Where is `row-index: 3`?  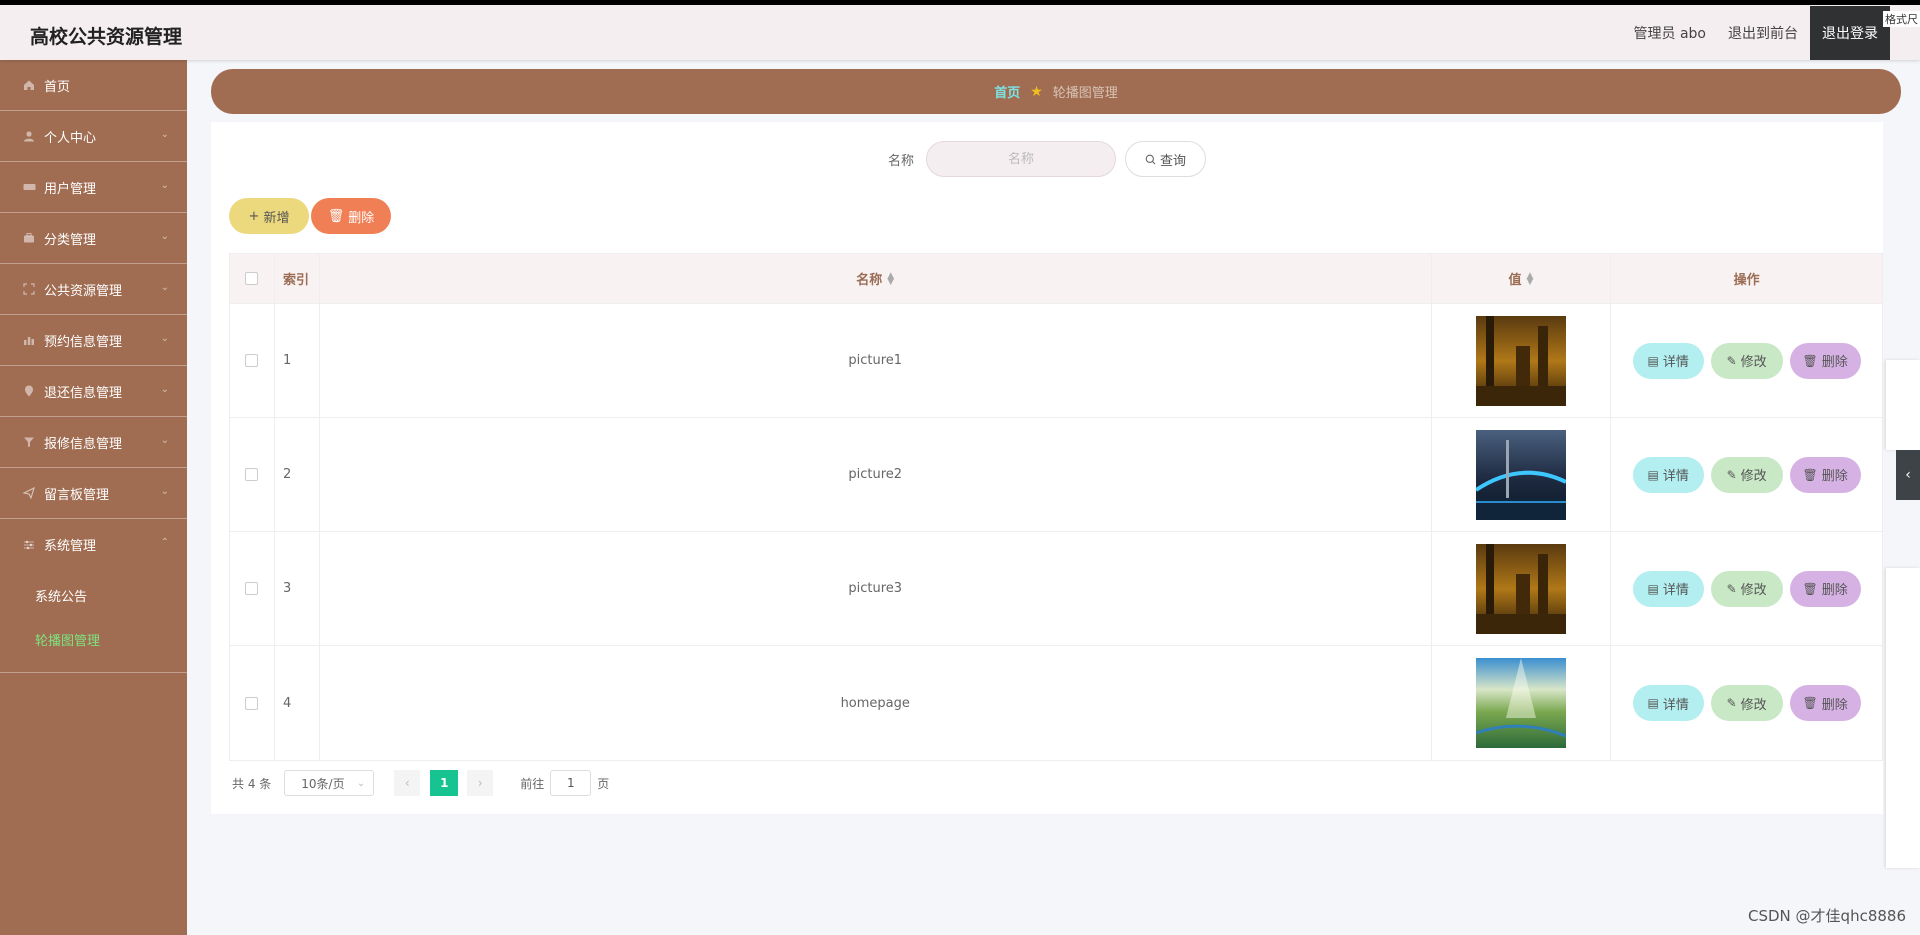
row-index: 3 is located at coordinates (297, 588).